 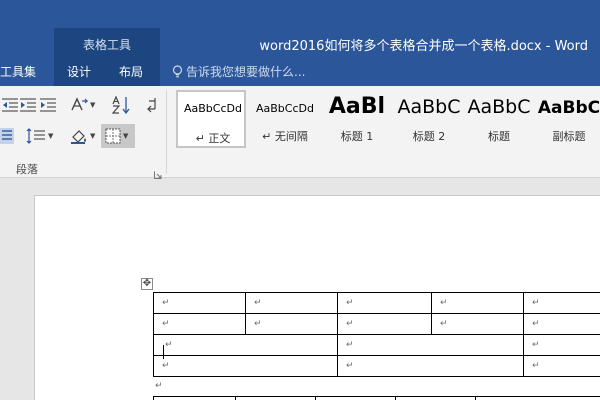 I want to click on align-icon, so click(x=7, y=136).